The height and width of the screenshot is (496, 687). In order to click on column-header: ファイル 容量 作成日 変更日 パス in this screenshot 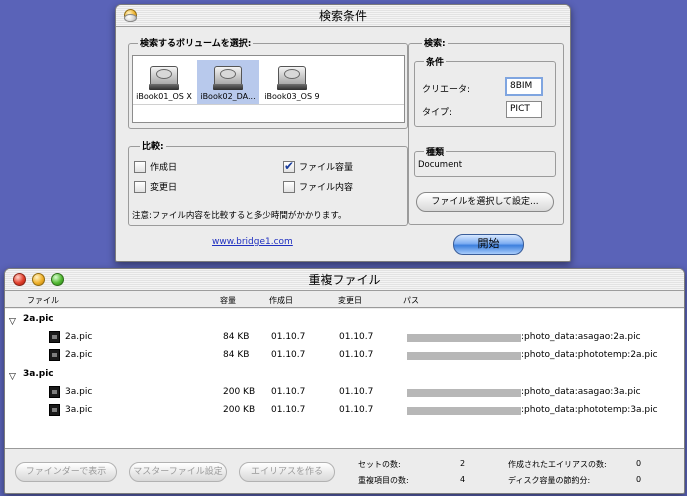, I will do `click(344, 300)`.